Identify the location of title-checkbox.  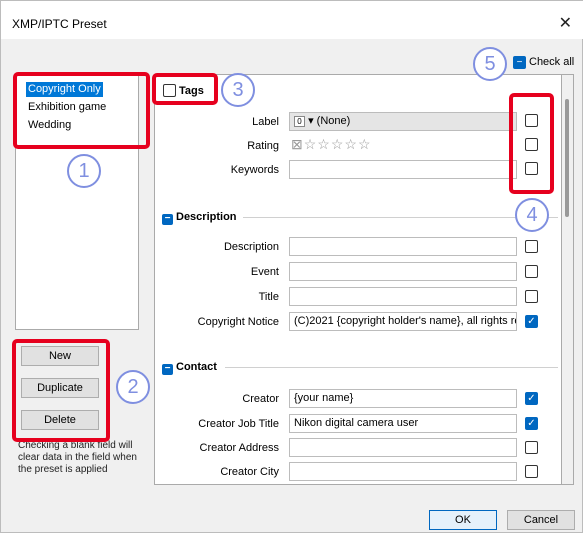
(531, 296).